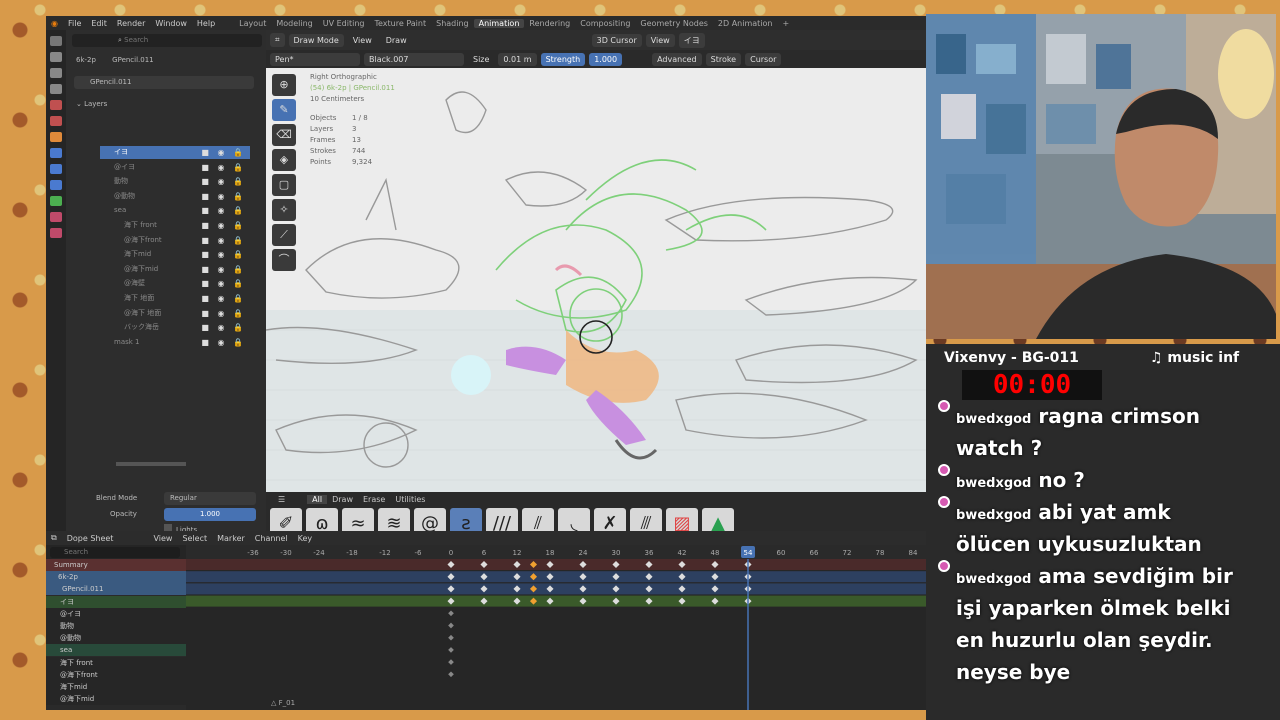  What do you see at coordinates (175, 283) in the screenshot?
I see `layer-item: @海壁 ■ ◉ 🔒` at bounding box center [175, 283].